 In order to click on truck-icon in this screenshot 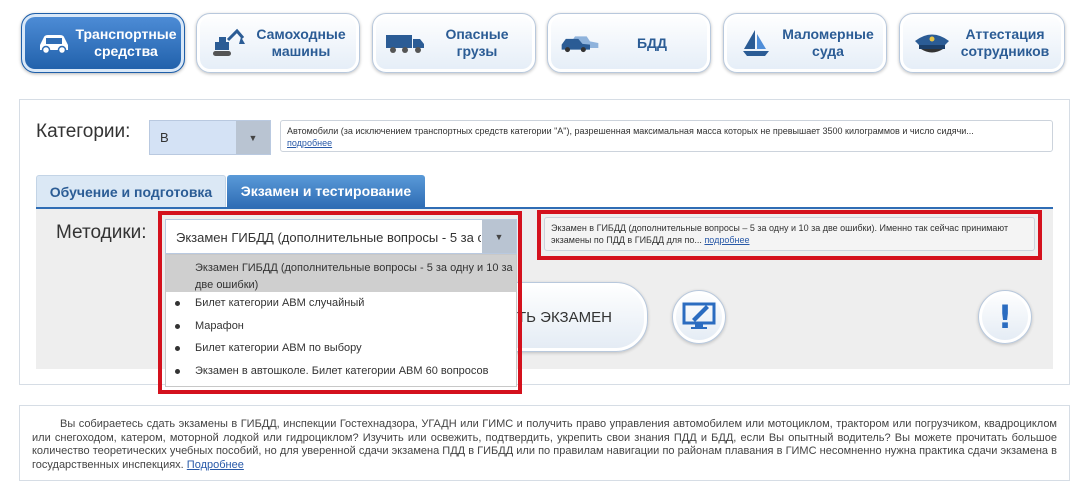, I will do `click(405, 43)`.